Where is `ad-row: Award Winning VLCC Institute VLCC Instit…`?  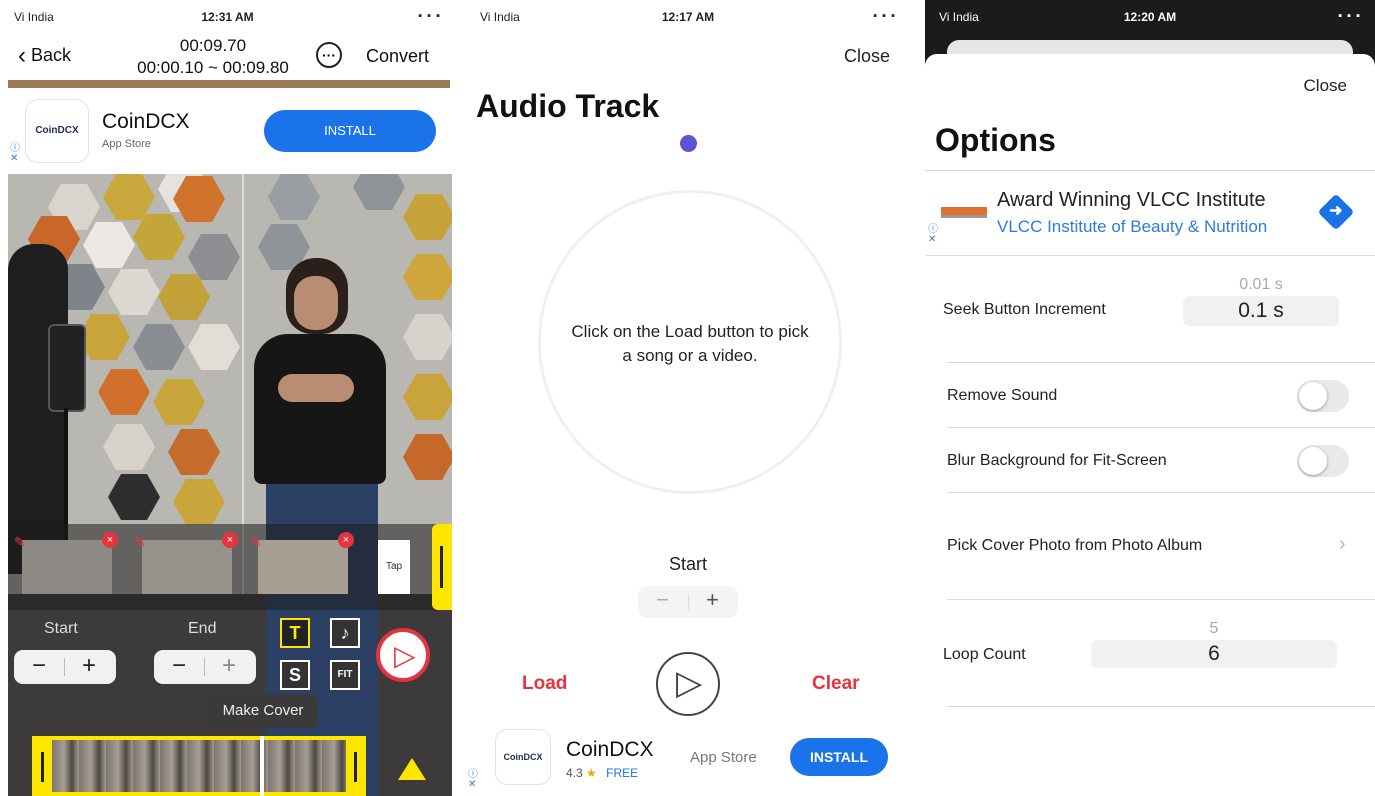 ad-row: Award Winning VLCC Institute VLCC Instit… is located at coordinates (1150, 213).